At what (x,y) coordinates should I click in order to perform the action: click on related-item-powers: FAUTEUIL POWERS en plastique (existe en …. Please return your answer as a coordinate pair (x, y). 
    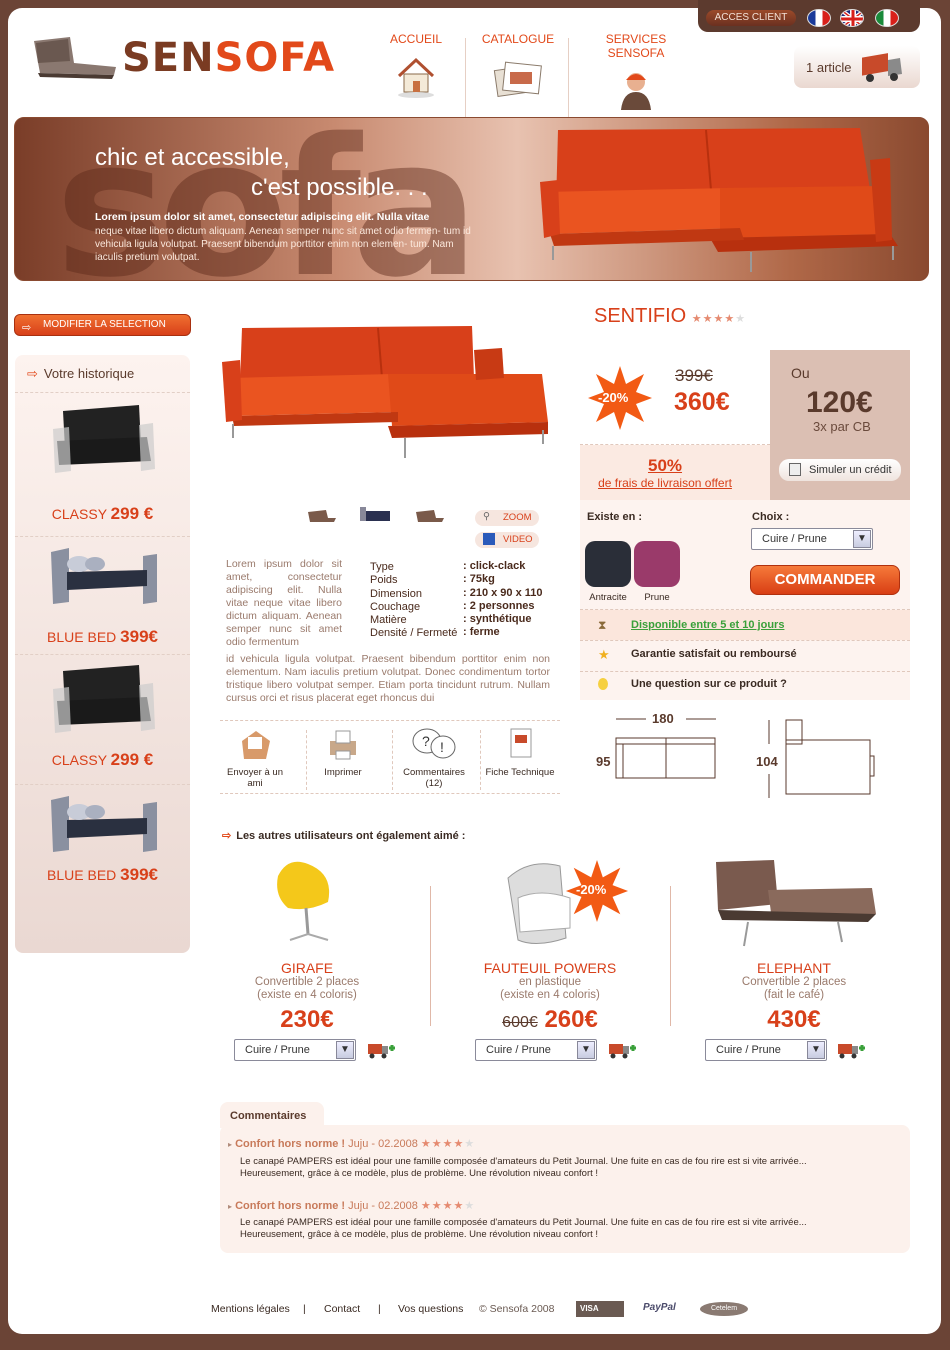
    Looking at the image, I should click on (550, 997).